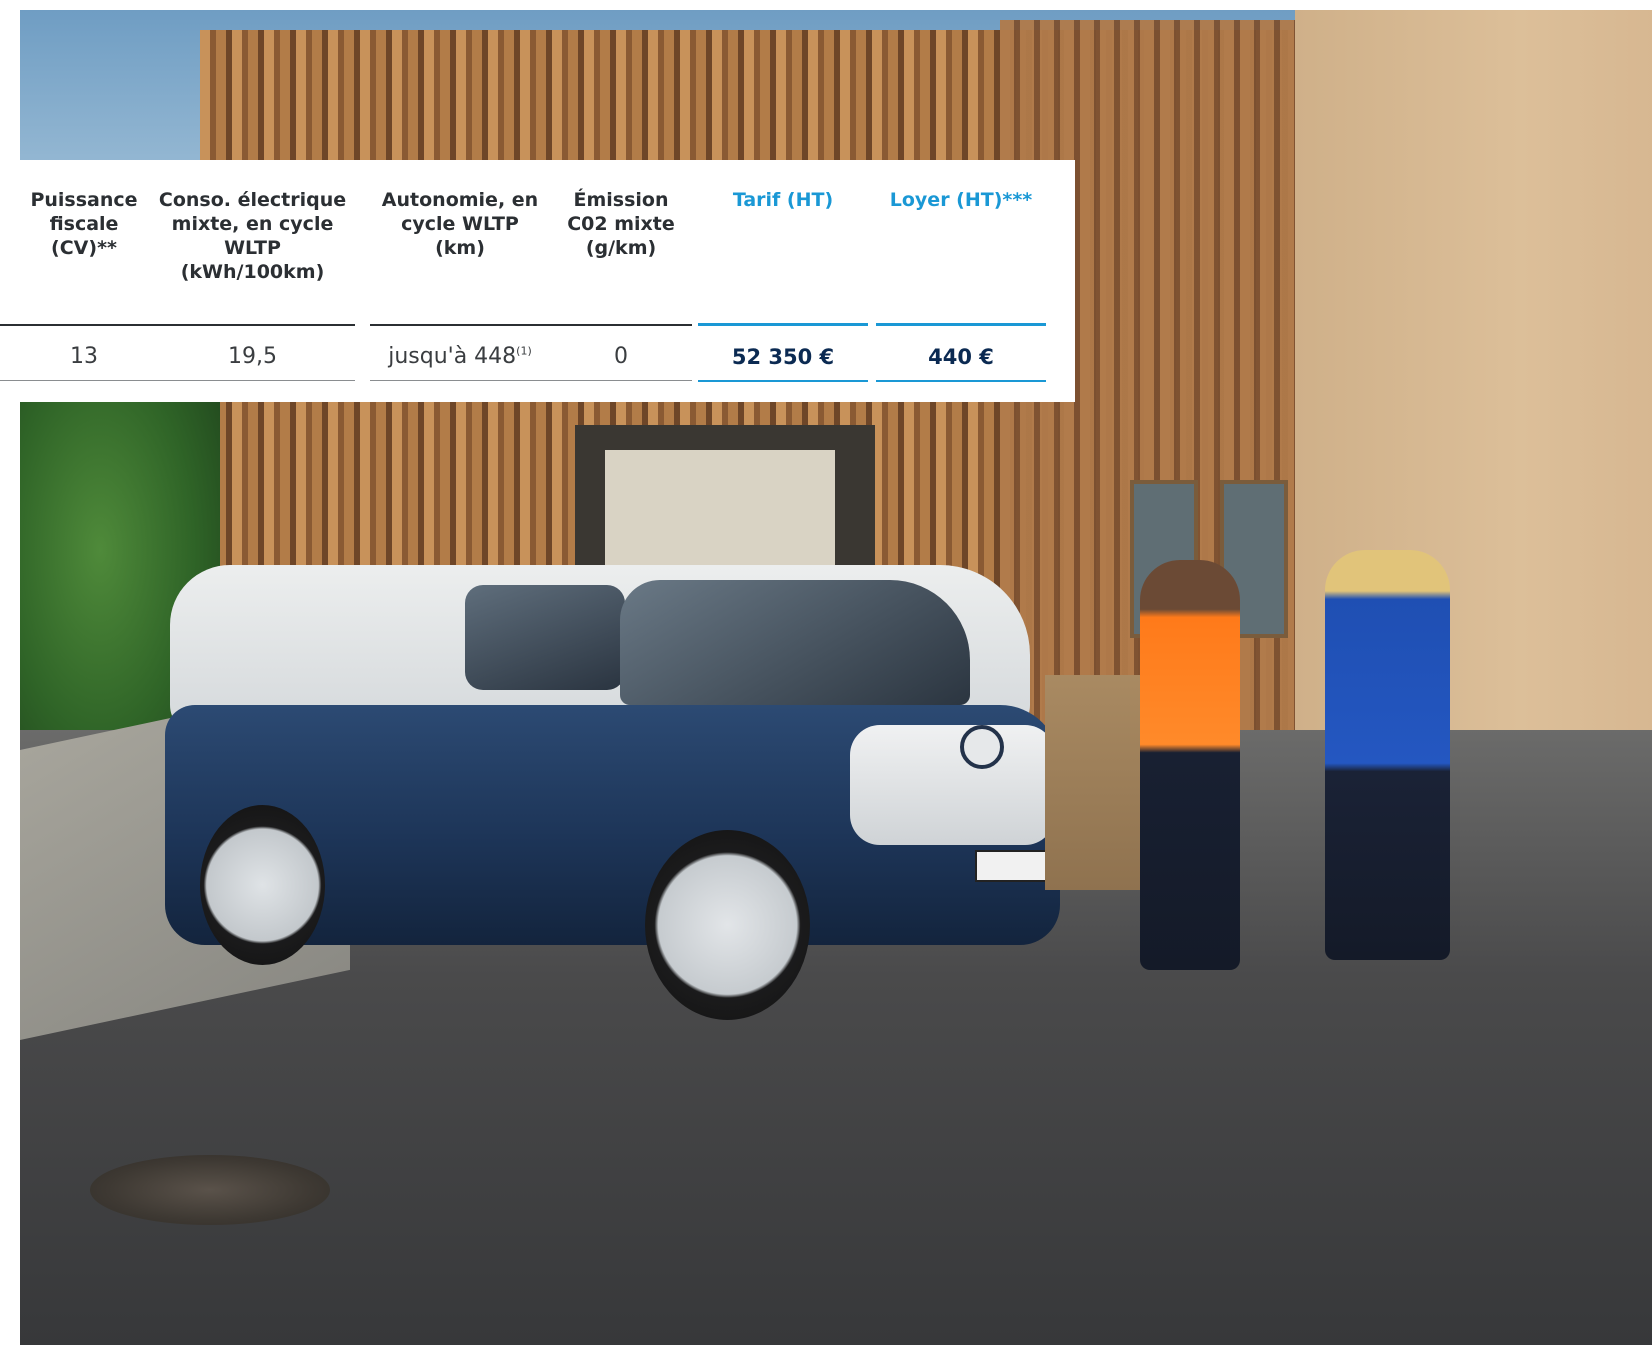 The image size is (1652, 1345). What do you see at coordinates (524, 351) in the screenshot?
I see `footnote-marker: (1)` at bounding box center [524, 351].